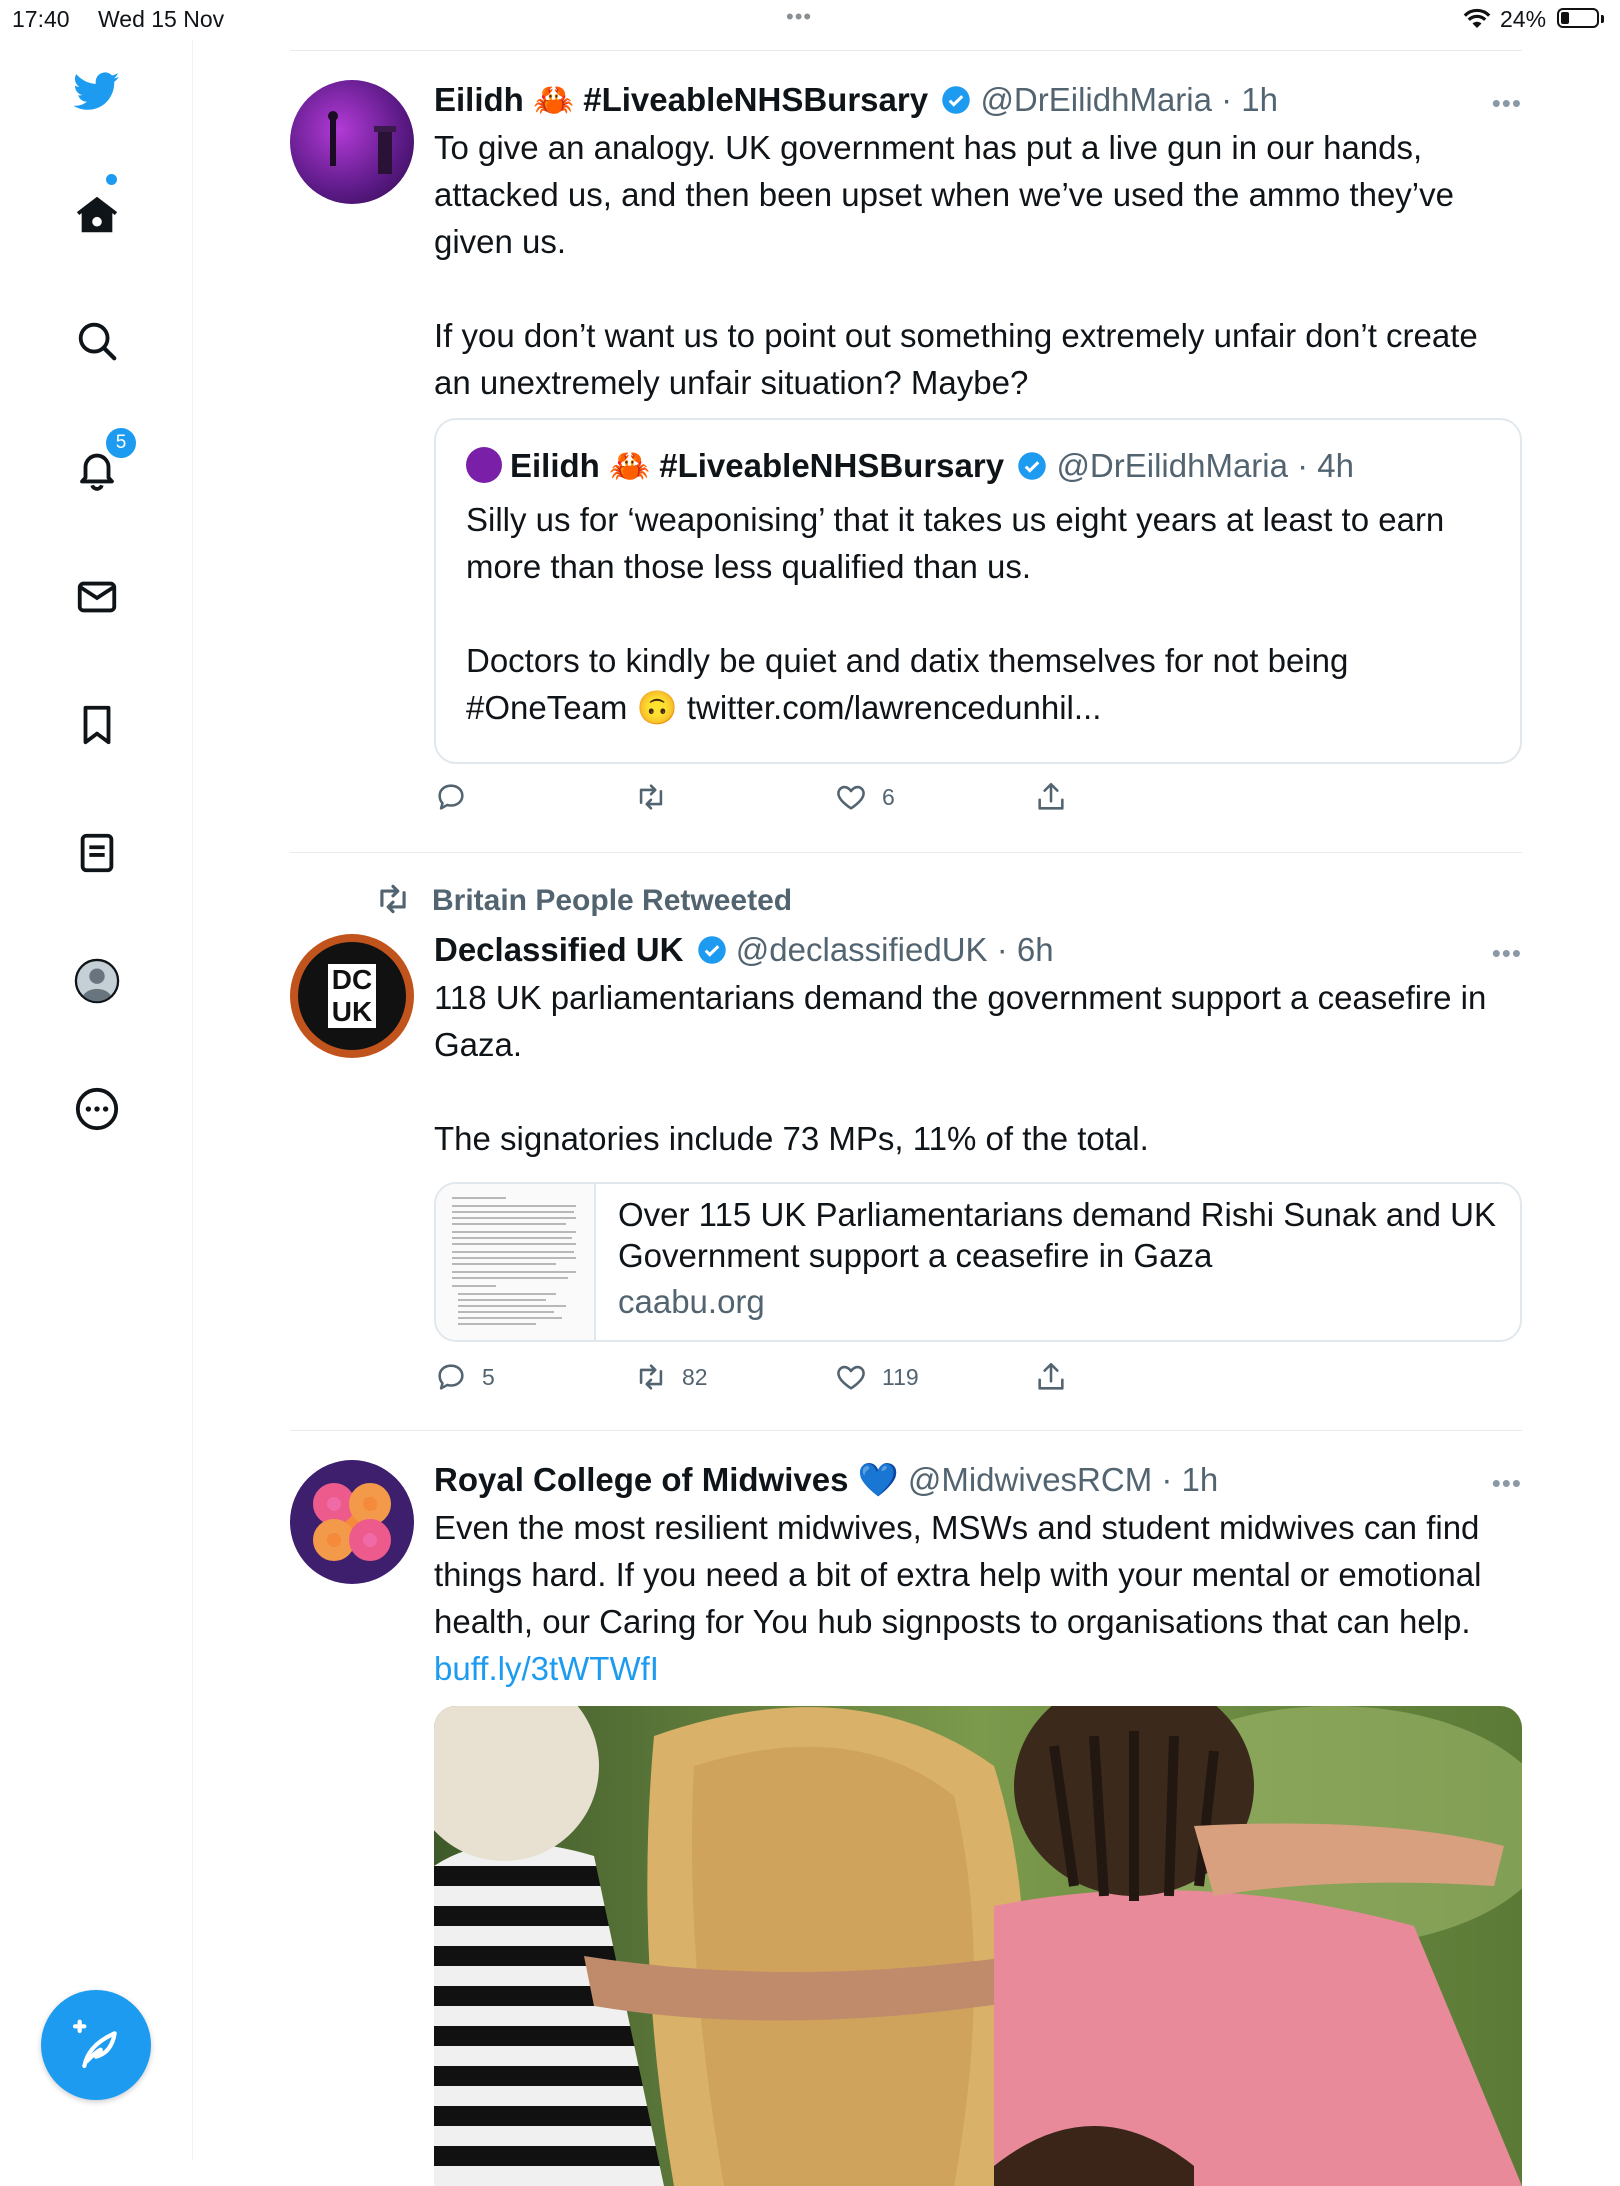  I want to click on retweet-context: Britain People Retweeted, so click(583, 899).